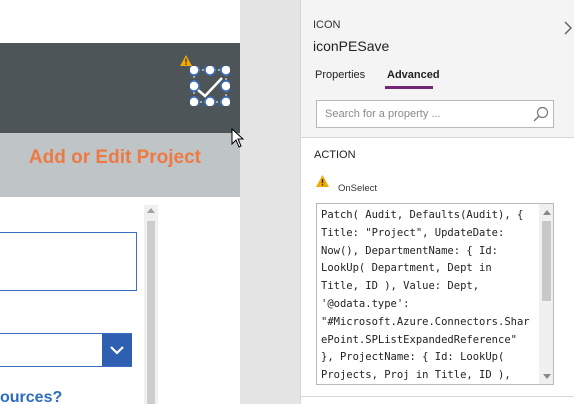  I want to click on dropdown-button, so click(117, 350).